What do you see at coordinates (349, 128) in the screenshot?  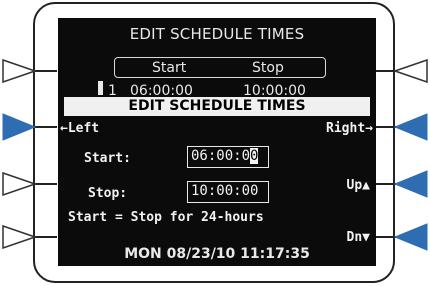 I see `right-softkey-label: Right→` at bounding box center [349, 128].